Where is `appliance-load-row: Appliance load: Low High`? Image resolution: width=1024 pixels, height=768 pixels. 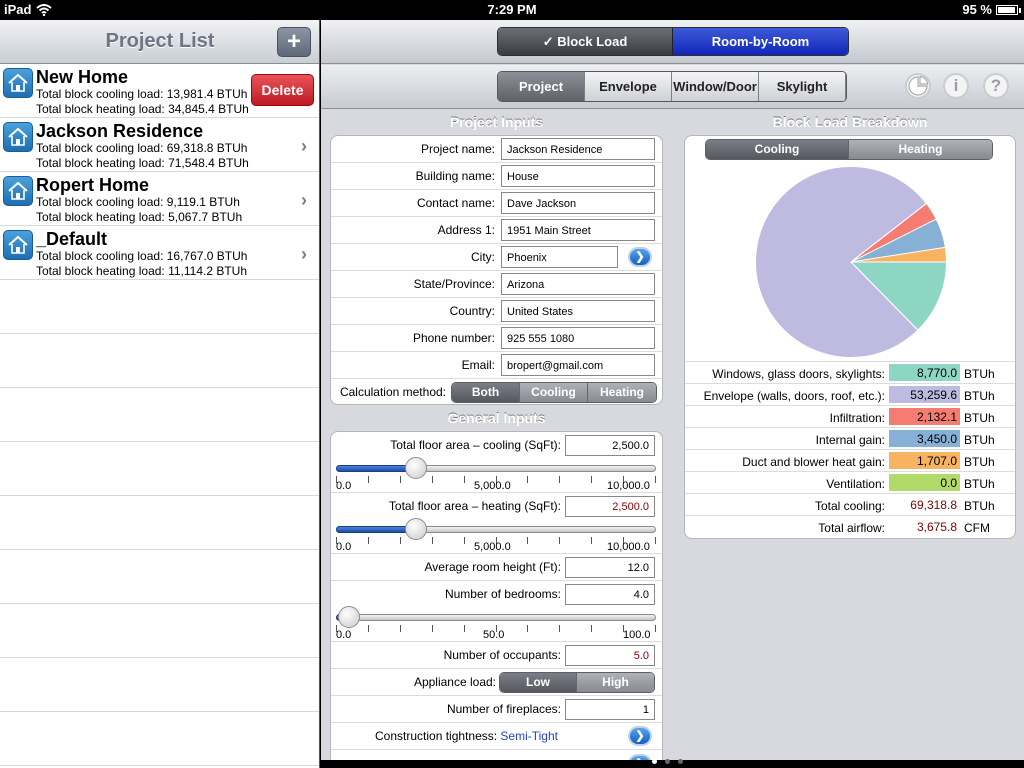
appliance-load-row: Appliance load: Low High is located at coordinates (496, 682).